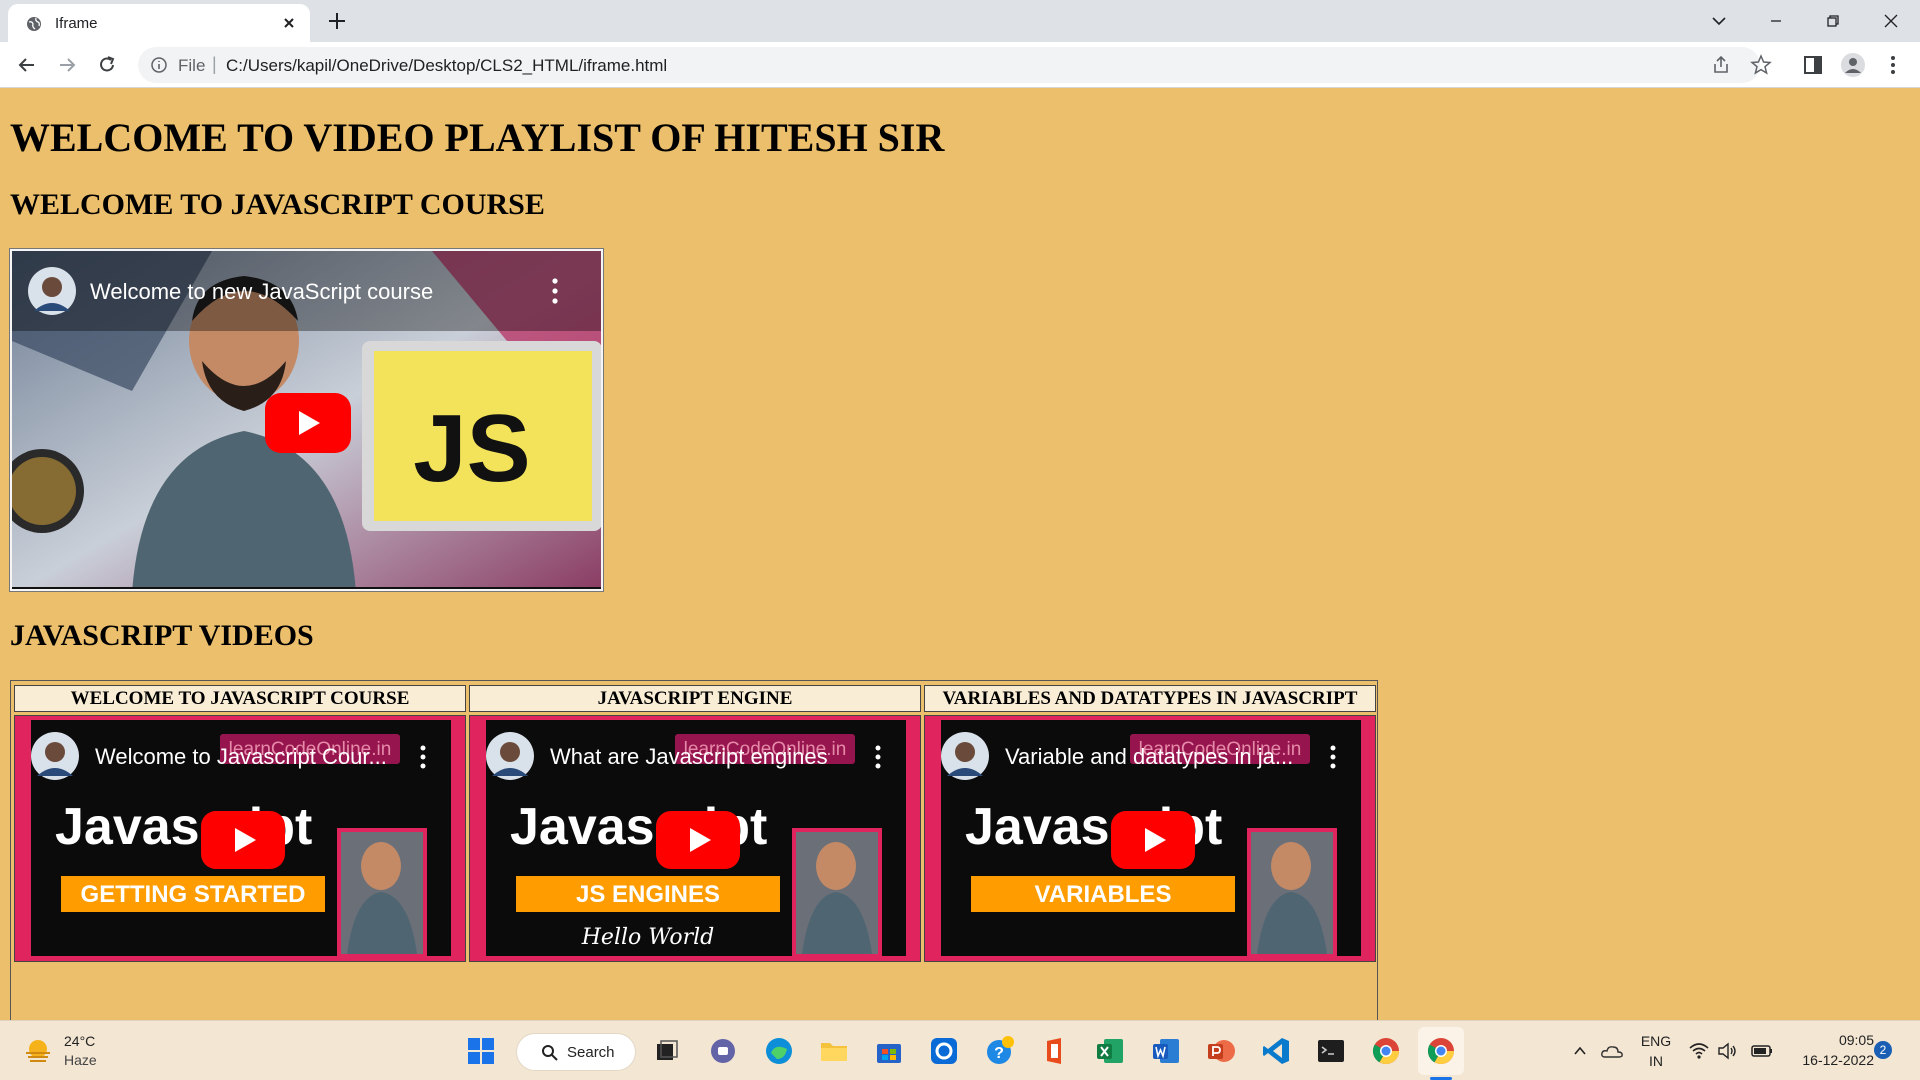  Describe the element at coordinates (477, 137) in the screenshot. I see `page-title: WELCOME TO VIDEO PLAYLIST OF HITESH SIR` at that location.